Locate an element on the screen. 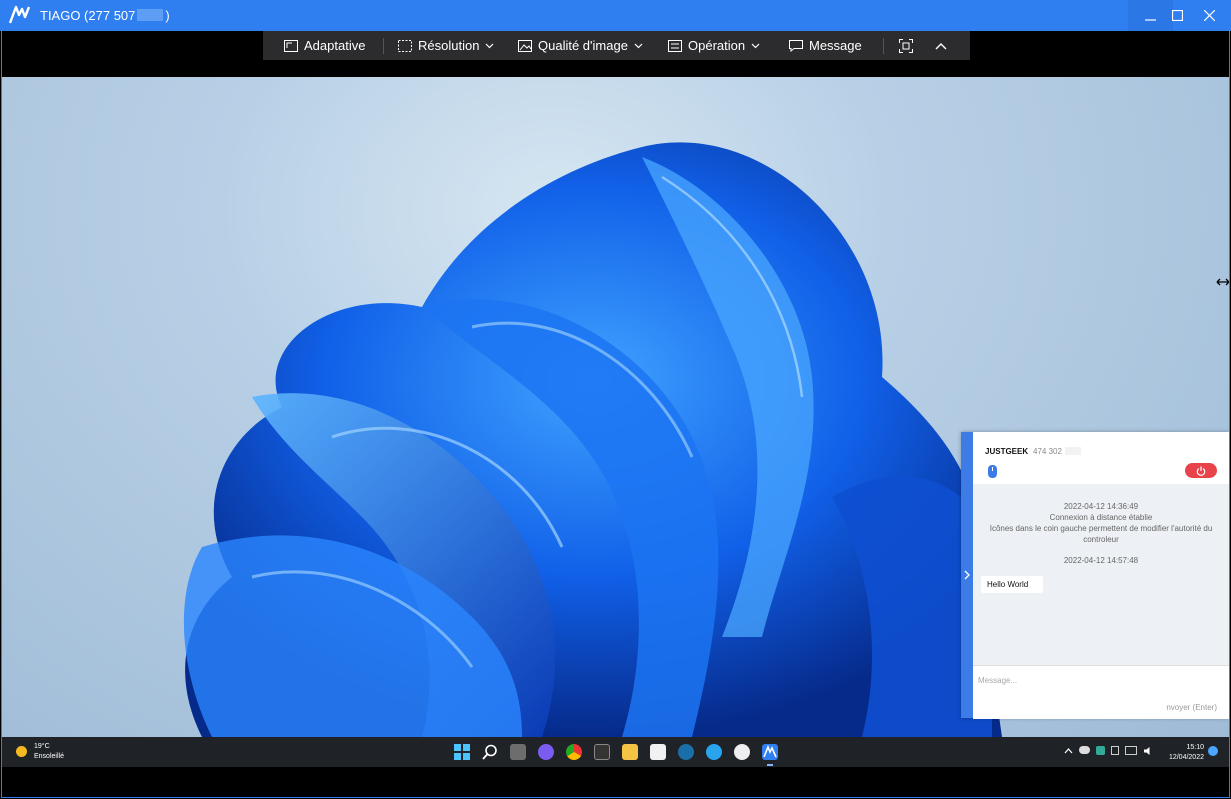  resolution-icon is located at coordinates (405, 45).